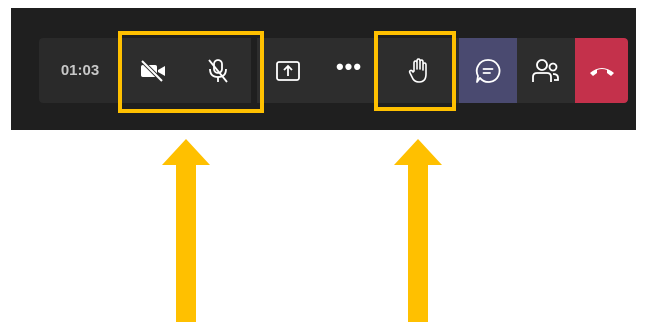 The width and height of the screenshot is (654, 322). I want to click on raise-hand-button, so click(419, 70).